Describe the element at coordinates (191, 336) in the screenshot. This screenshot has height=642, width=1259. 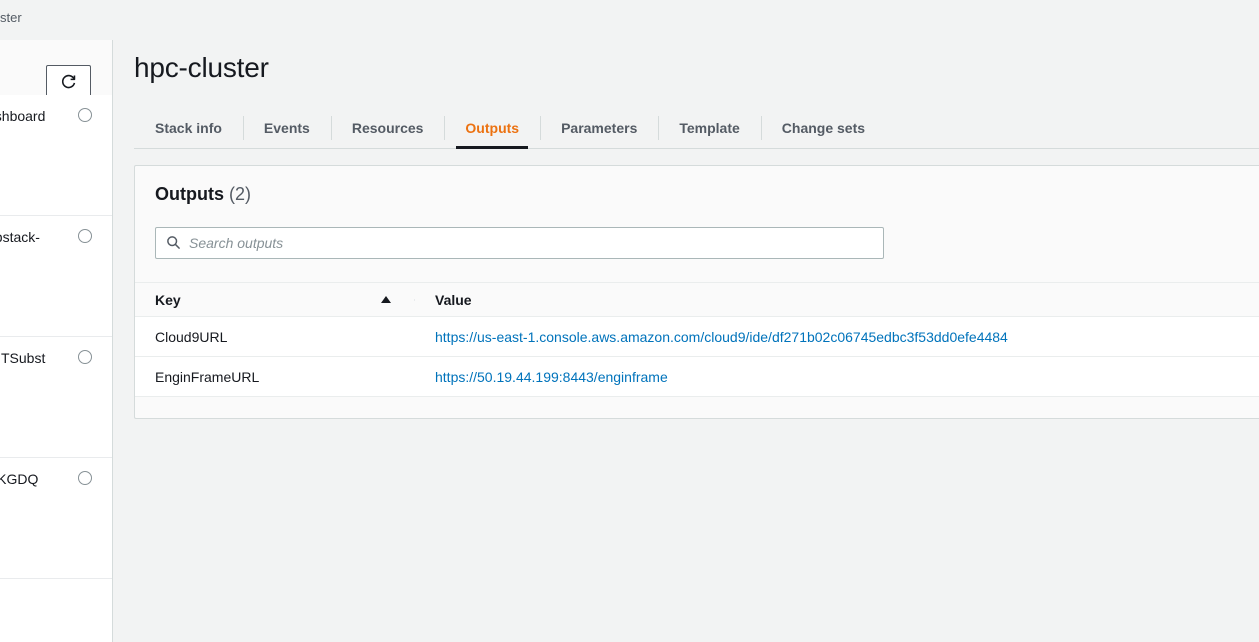
I see `output-key: Cloud9URL` at that location.